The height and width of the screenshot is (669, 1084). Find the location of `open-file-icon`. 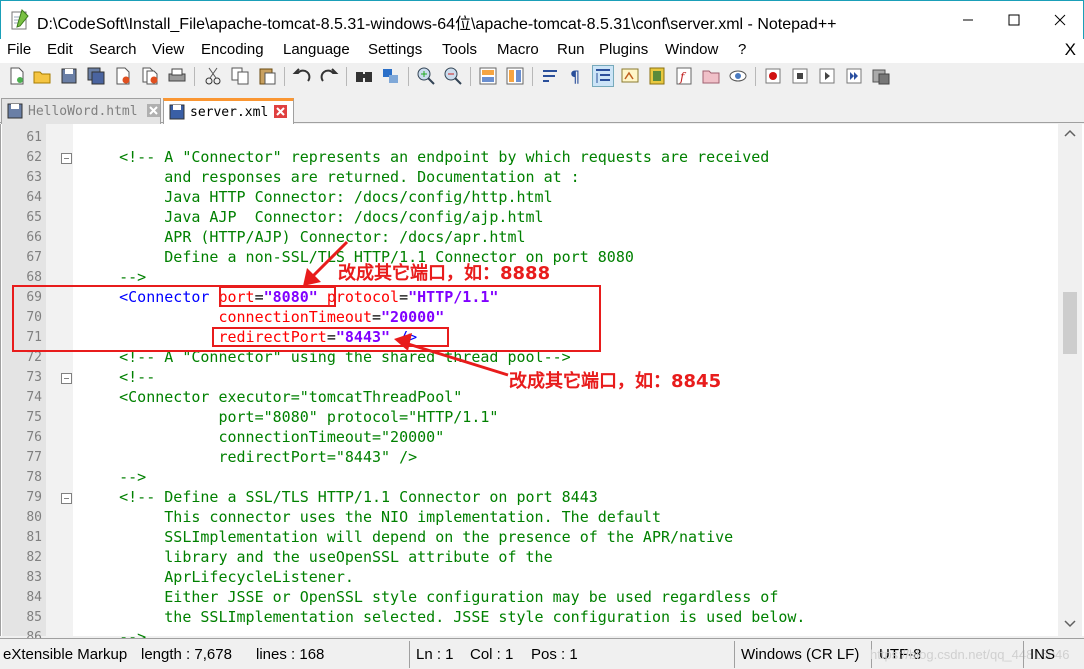

open-file-icon is located at coordinates (42, 76).